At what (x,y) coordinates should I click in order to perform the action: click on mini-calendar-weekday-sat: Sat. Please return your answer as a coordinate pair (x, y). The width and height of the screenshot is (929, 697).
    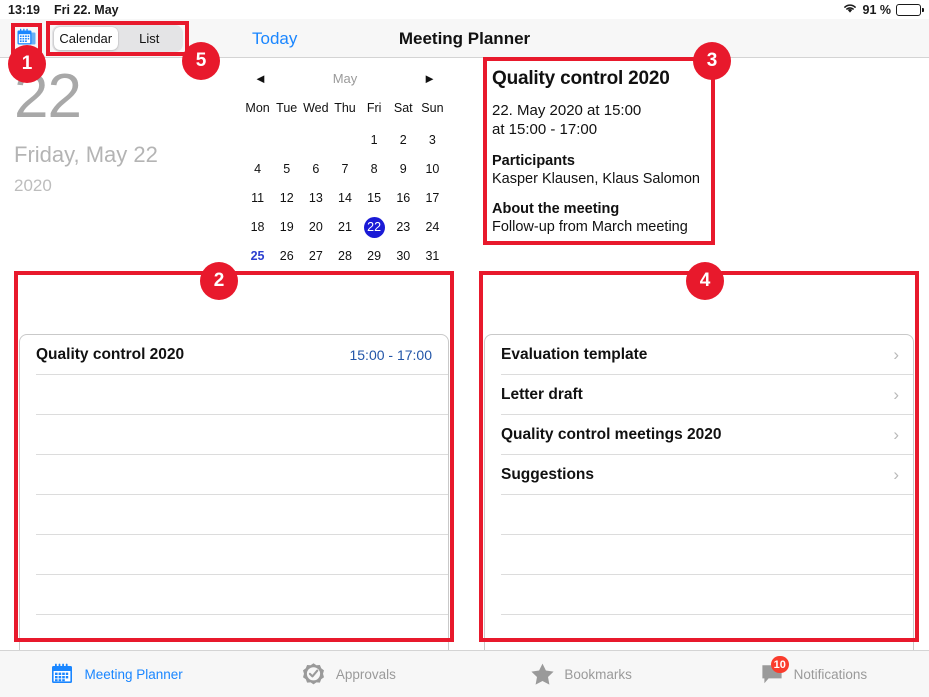
    Looking at the image, I should click on (403, 108).